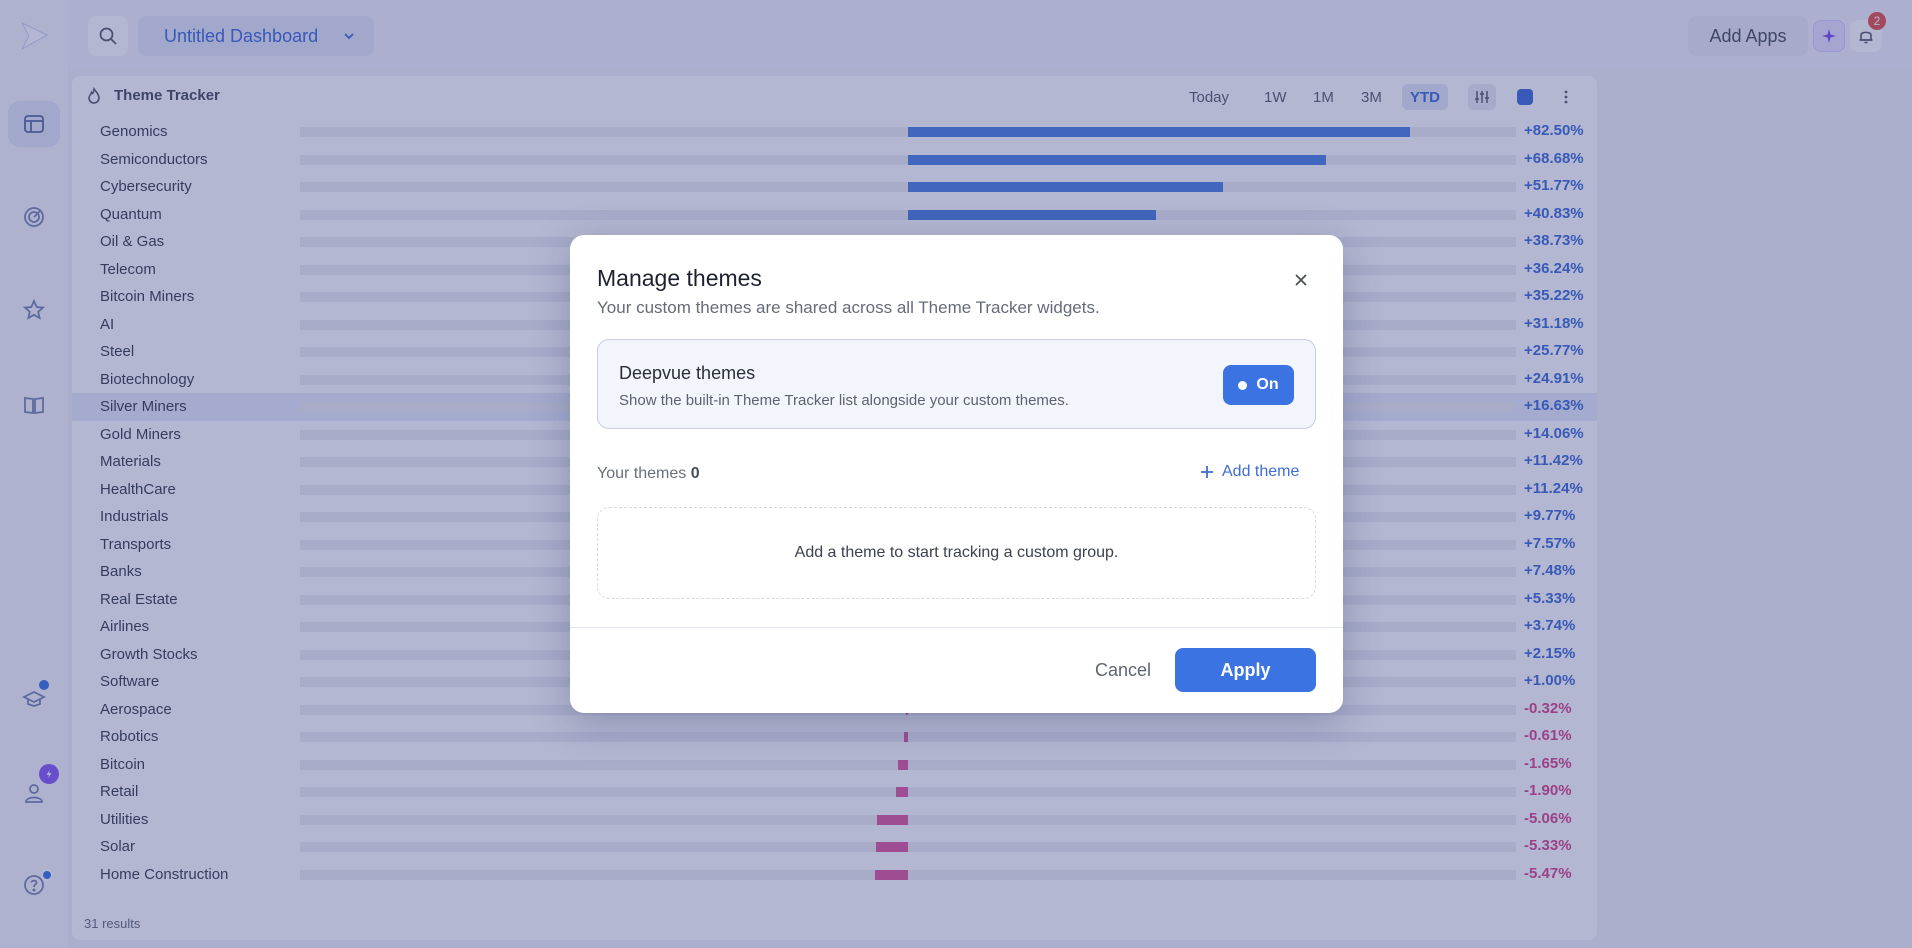 The height and width of the screenshot is (948, 1912). Describe the element at coordinates (687, 373) in the screenshot. I see `deepvue-themes-title: Deepvue themes` at that location.